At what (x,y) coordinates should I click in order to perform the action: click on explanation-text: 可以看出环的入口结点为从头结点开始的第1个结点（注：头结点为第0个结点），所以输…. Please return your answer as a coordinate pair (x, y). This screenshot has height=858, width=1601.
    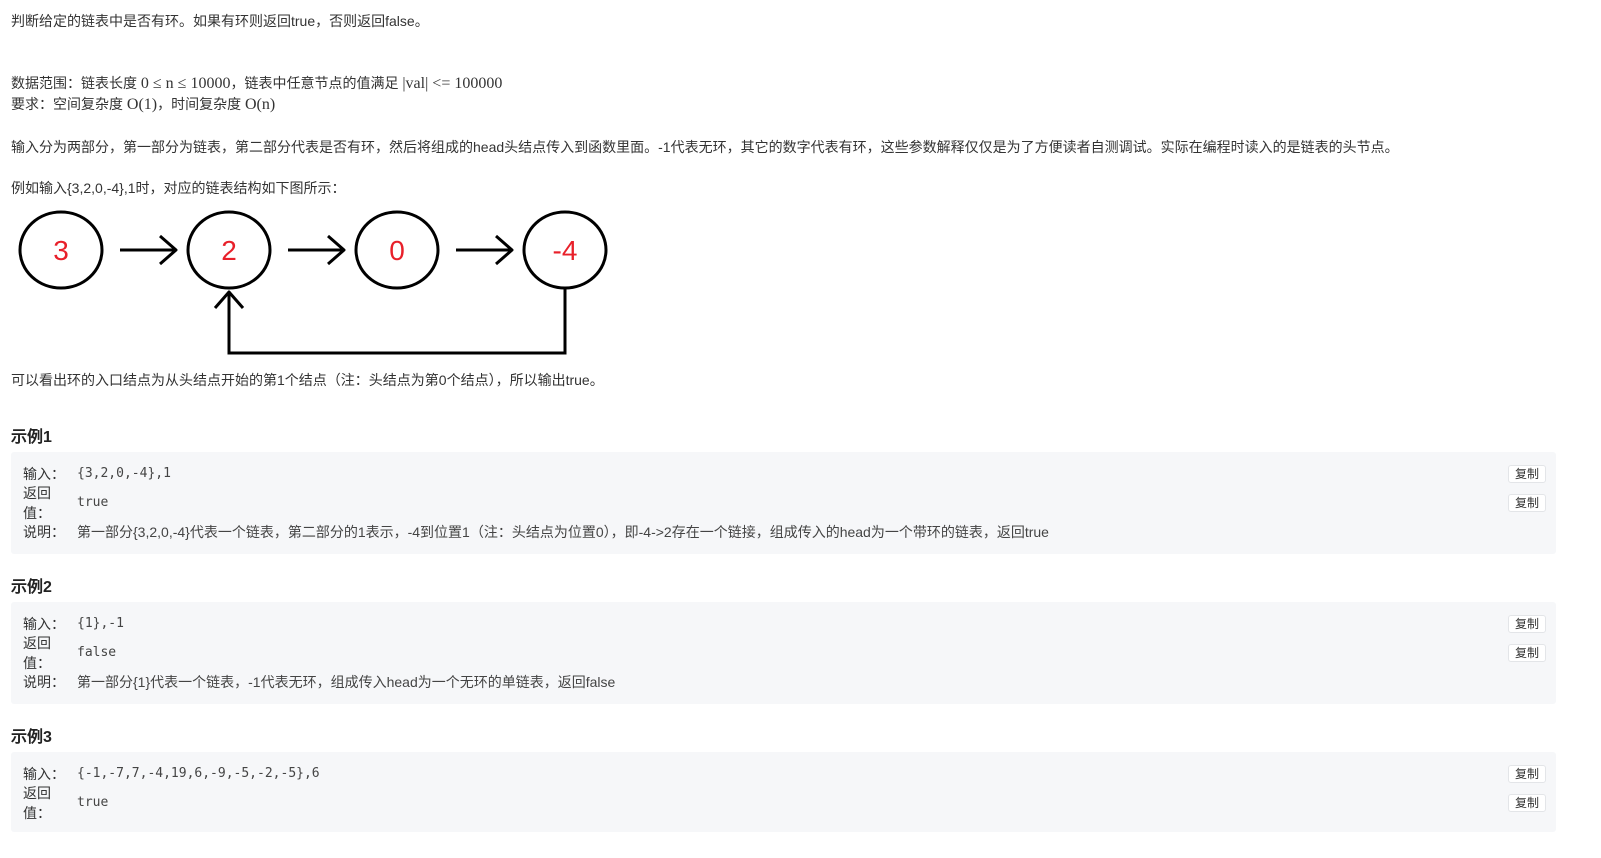
    Looking at the image, I should click on (307, 380).